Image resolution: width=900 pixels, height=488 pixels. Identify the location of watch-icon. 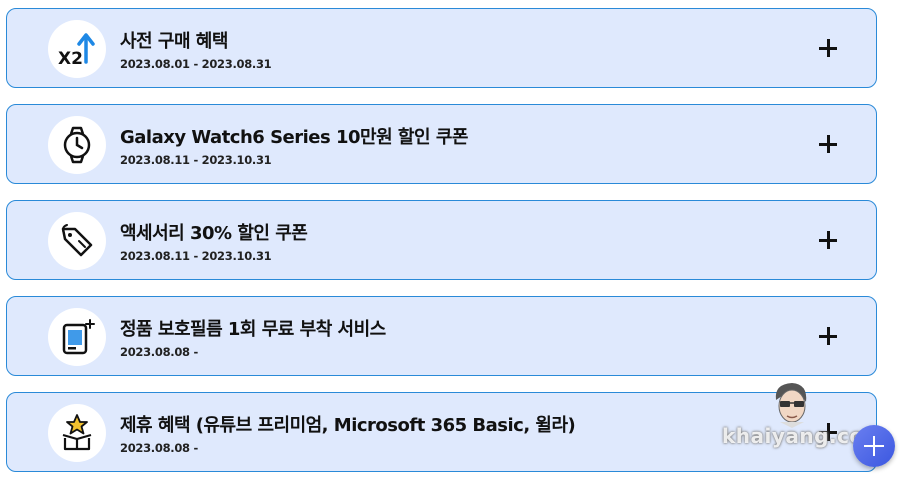
(77, 145).